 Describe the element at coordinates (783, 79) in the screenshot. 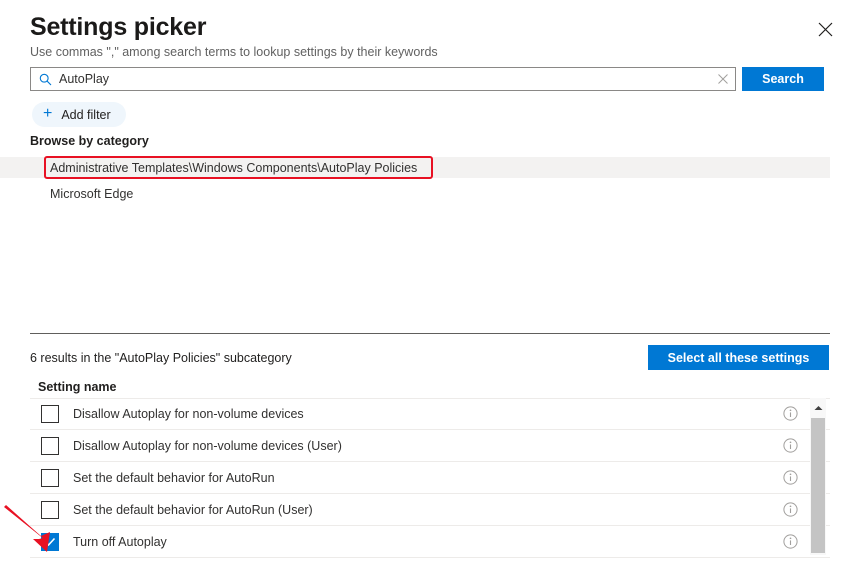

I see `search-button: Search` at that location.